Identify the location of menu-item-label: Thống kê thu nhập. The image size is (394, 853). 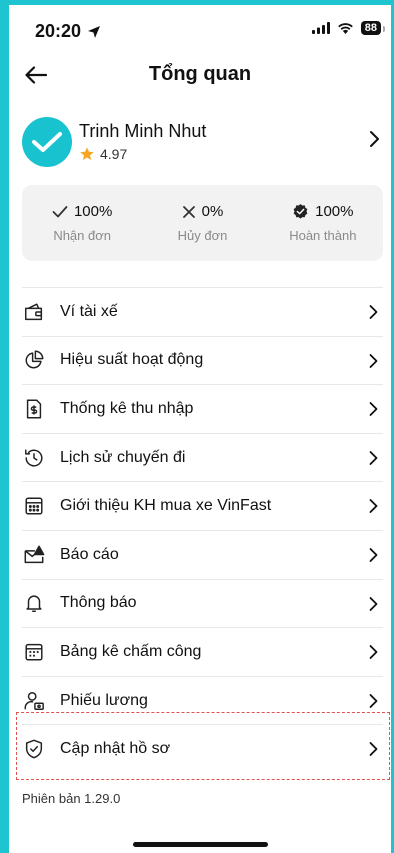
(127, 408).